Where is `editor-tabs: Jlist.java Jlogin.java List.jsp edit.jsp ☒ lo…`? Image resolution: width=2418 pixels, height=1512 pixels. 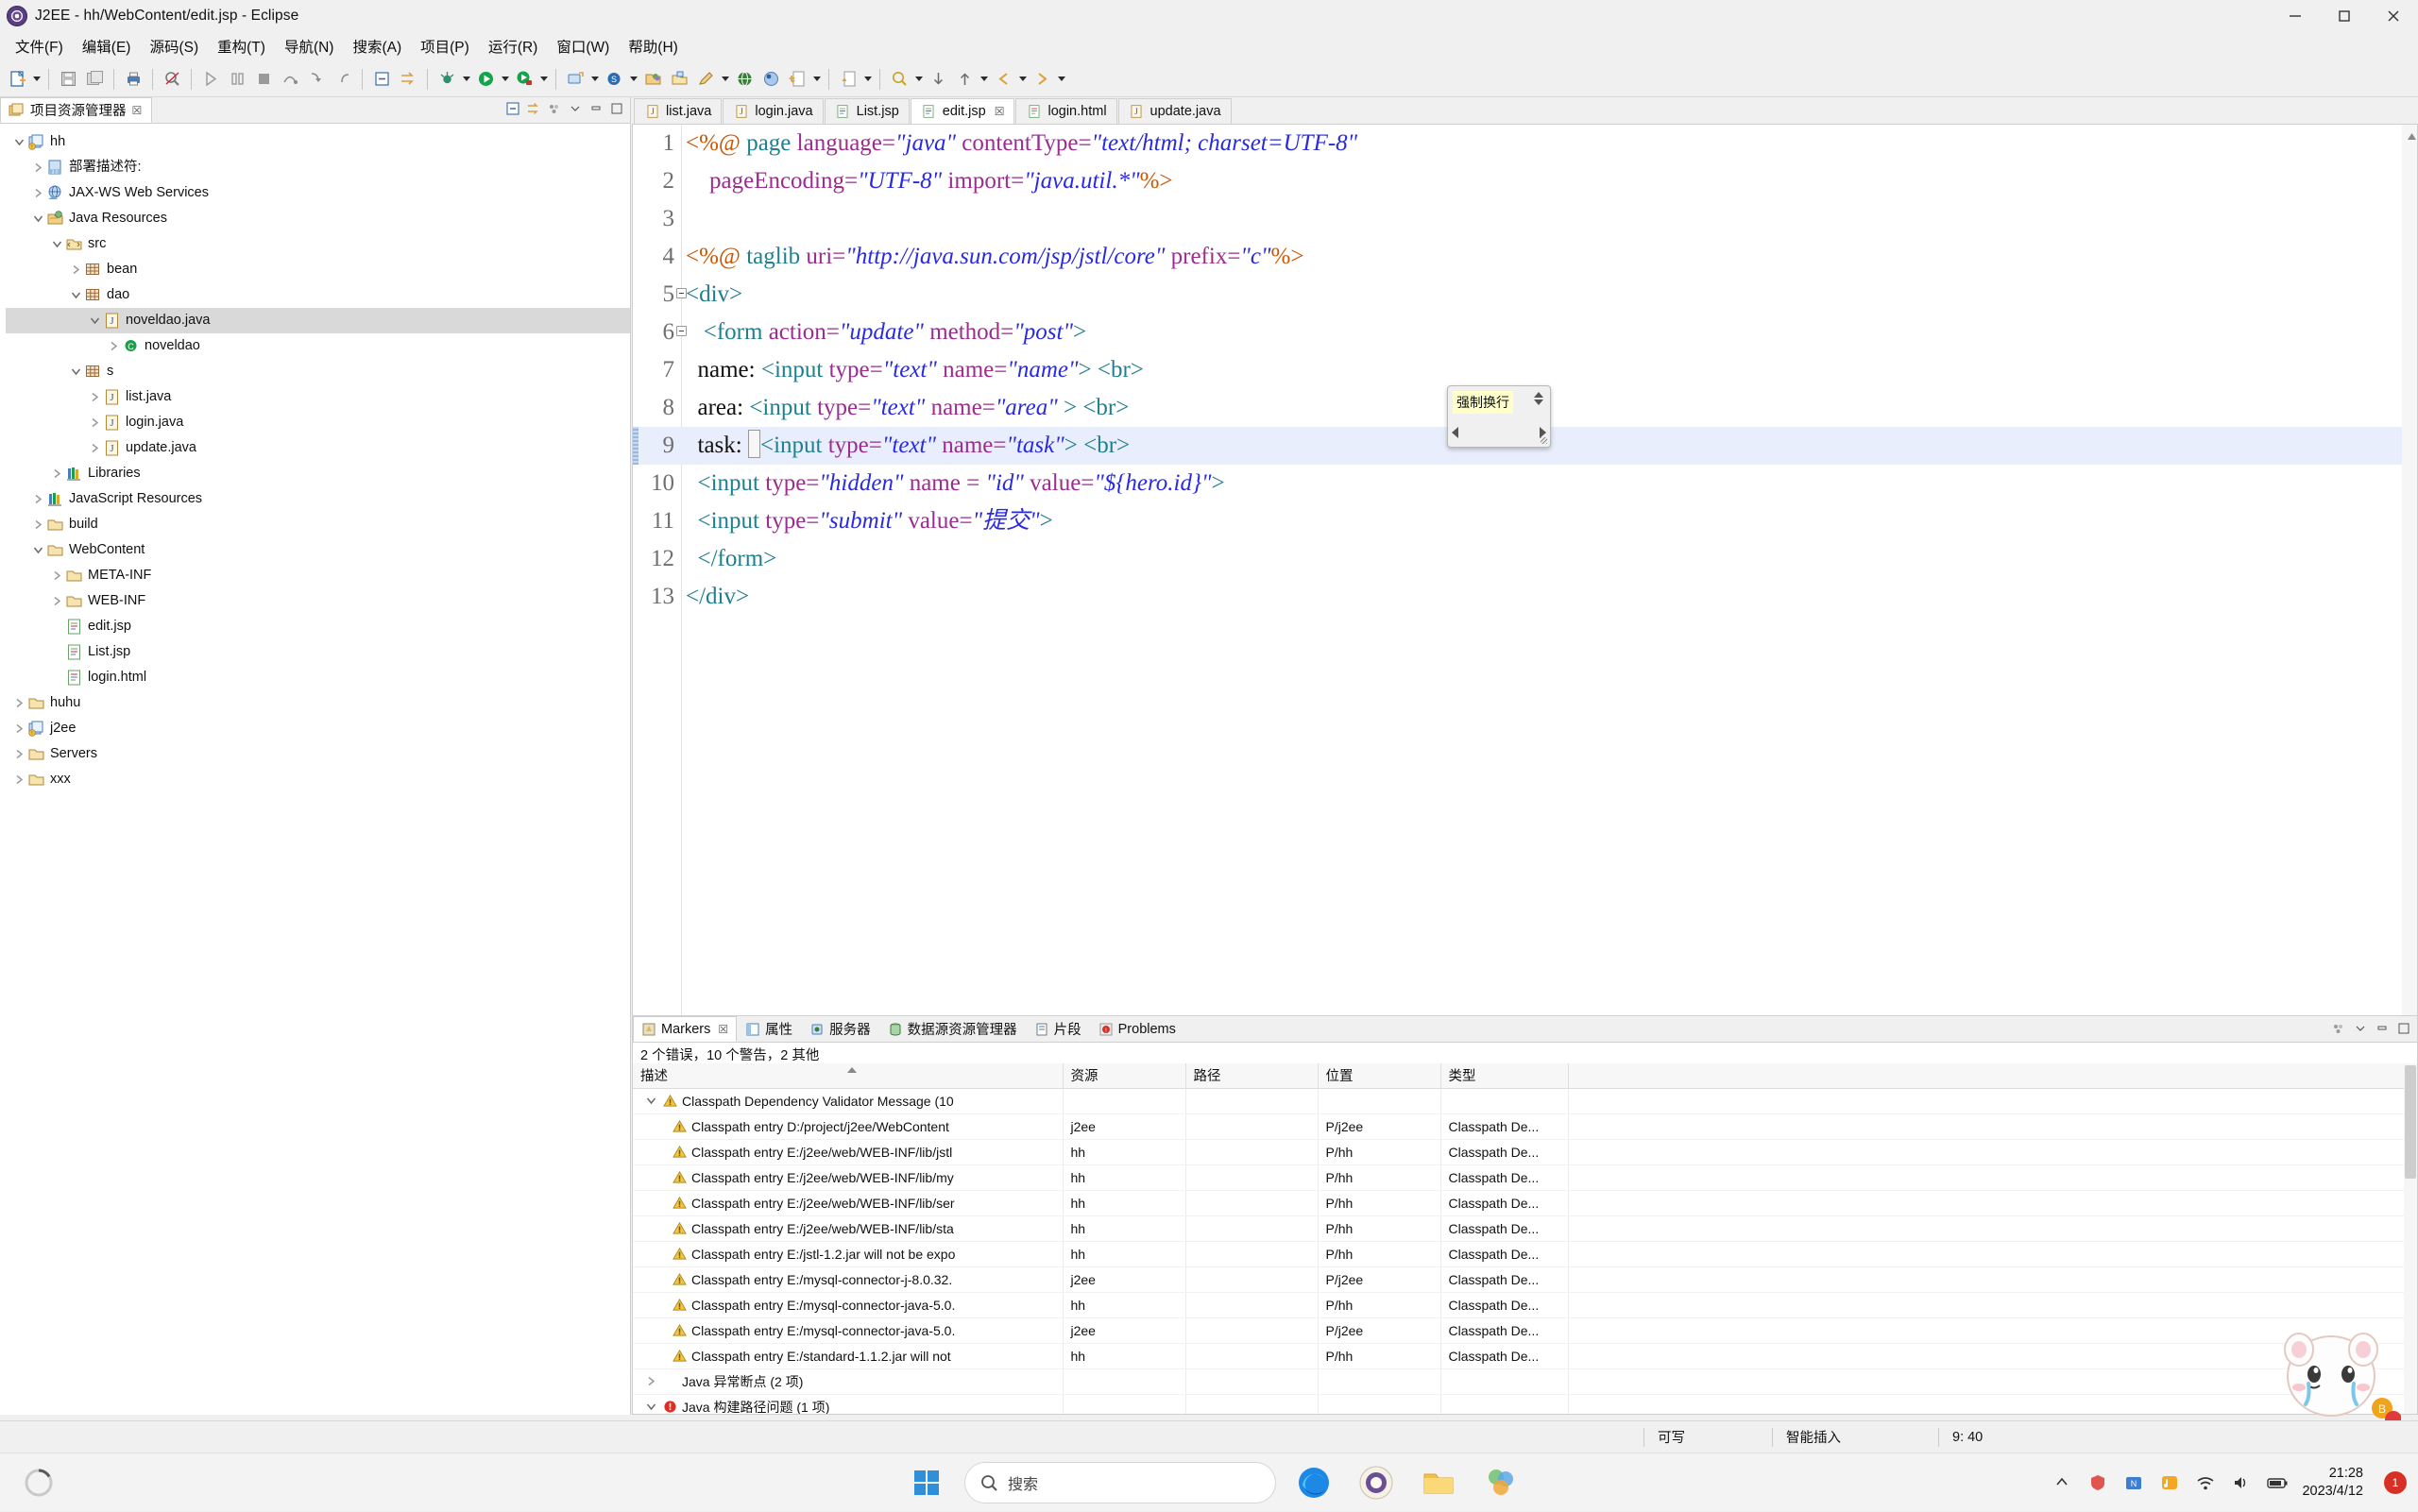 editor-tabs: Jlist.java Jlogin.java List.jsp edit.jsp ☒ lo… is located at coordinates (1525, 110).